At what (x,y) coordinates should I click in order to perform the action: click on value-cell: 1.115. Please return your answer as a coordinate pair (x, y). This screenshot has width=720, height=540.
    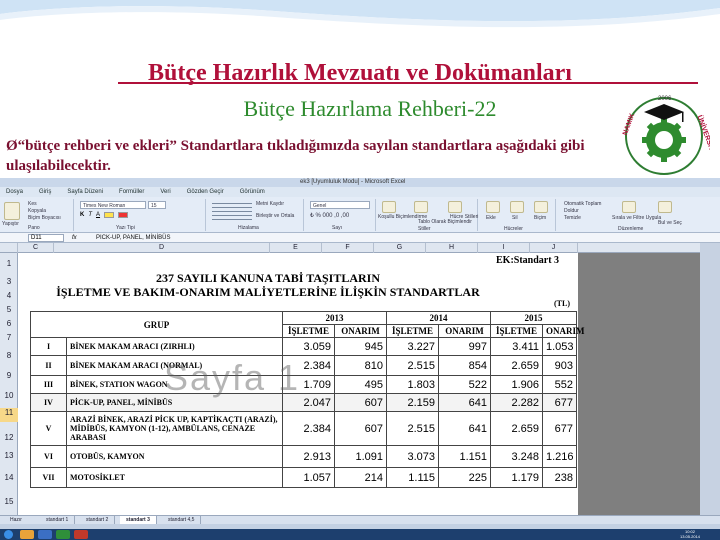
    Looking at the image, I should click on (412, 477).